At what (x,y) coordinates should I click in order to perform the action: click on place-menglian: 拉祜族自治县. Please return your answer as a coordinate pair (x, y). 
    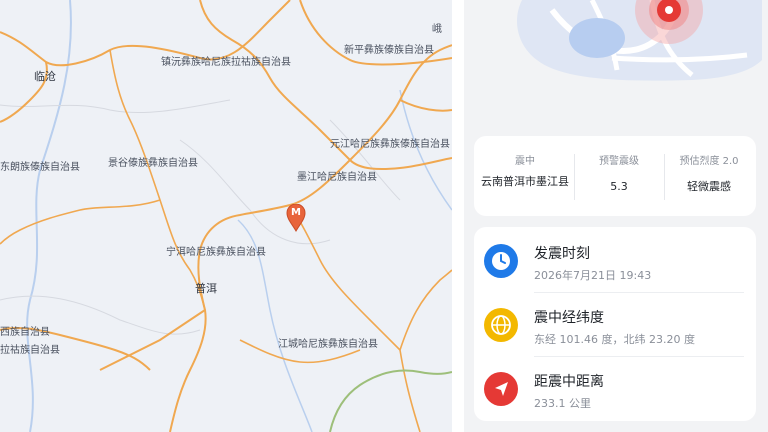
    Looking at the image, I should click on (30, 350).